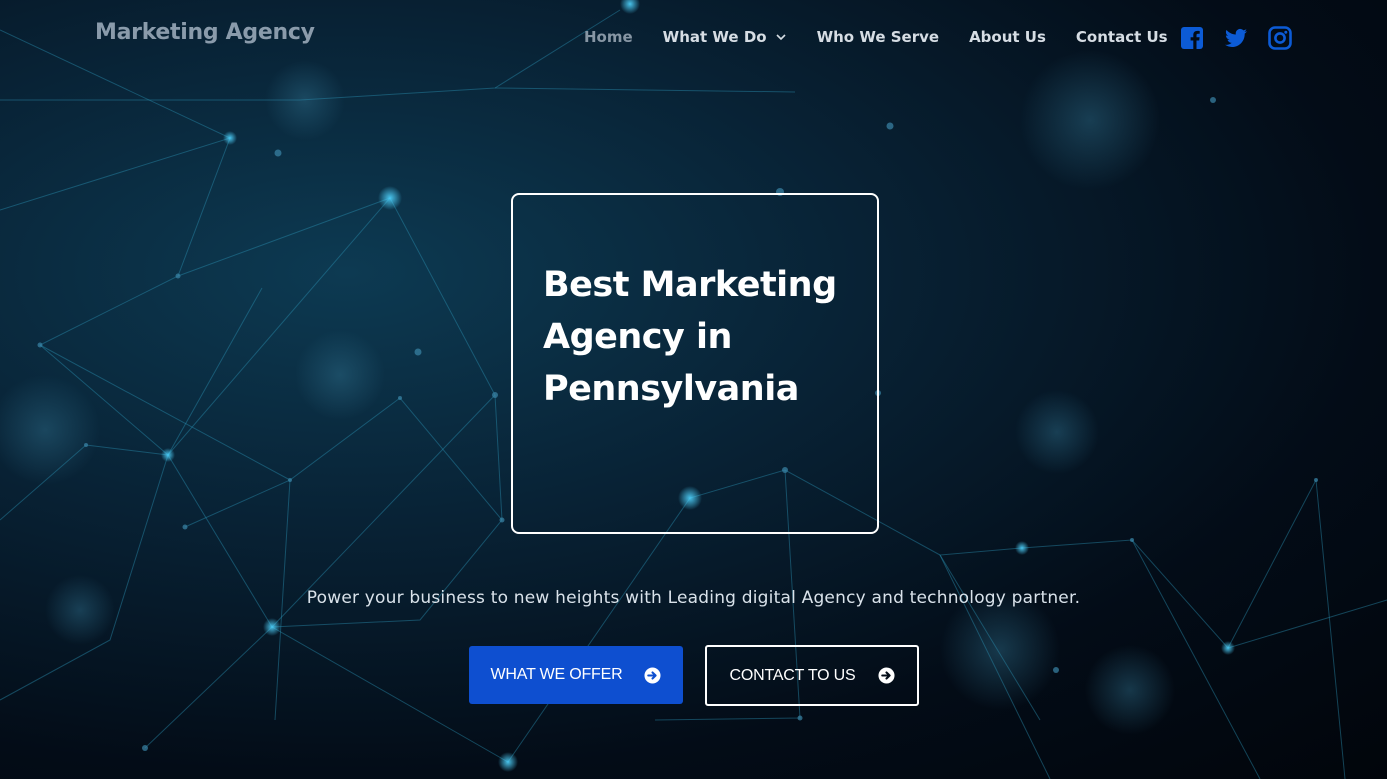 This screenshot has height=779, width=1387. Describe the element at coordinates (690, 337) in the screenshot. I see `hero-title: Best Marketing Agency in Pennsylvania` at that location.